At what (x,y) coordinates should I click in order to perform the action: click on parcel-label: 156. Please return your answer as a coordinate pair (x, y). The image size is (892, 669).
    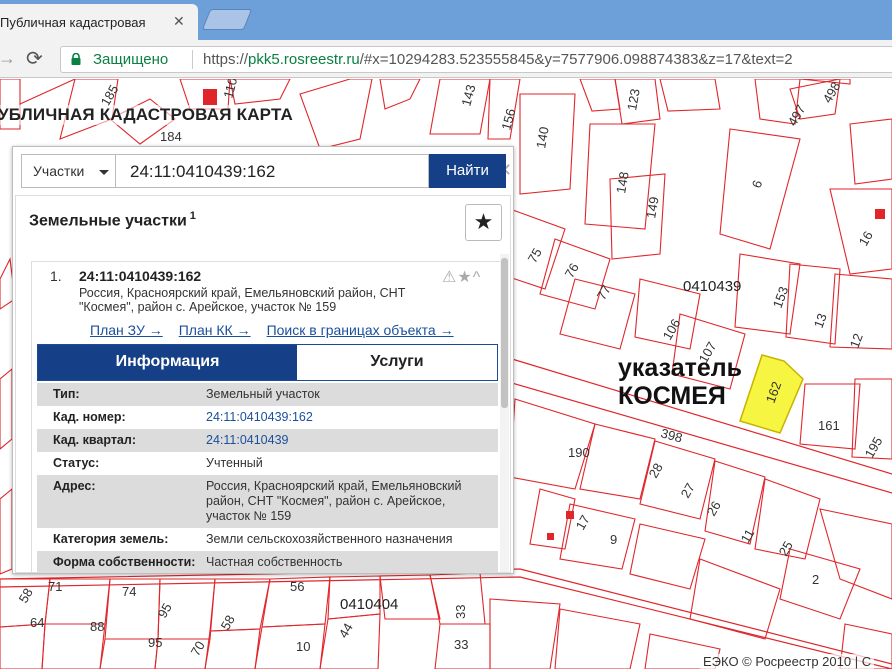
    Looking at the image, I should click on (508, 119).